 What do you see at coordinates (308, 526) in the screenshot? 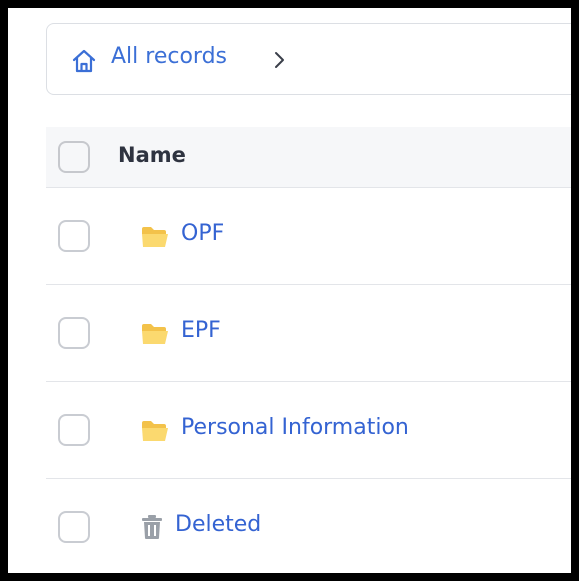
I see `table-row: Deleted` at bounding box center [308, 526].